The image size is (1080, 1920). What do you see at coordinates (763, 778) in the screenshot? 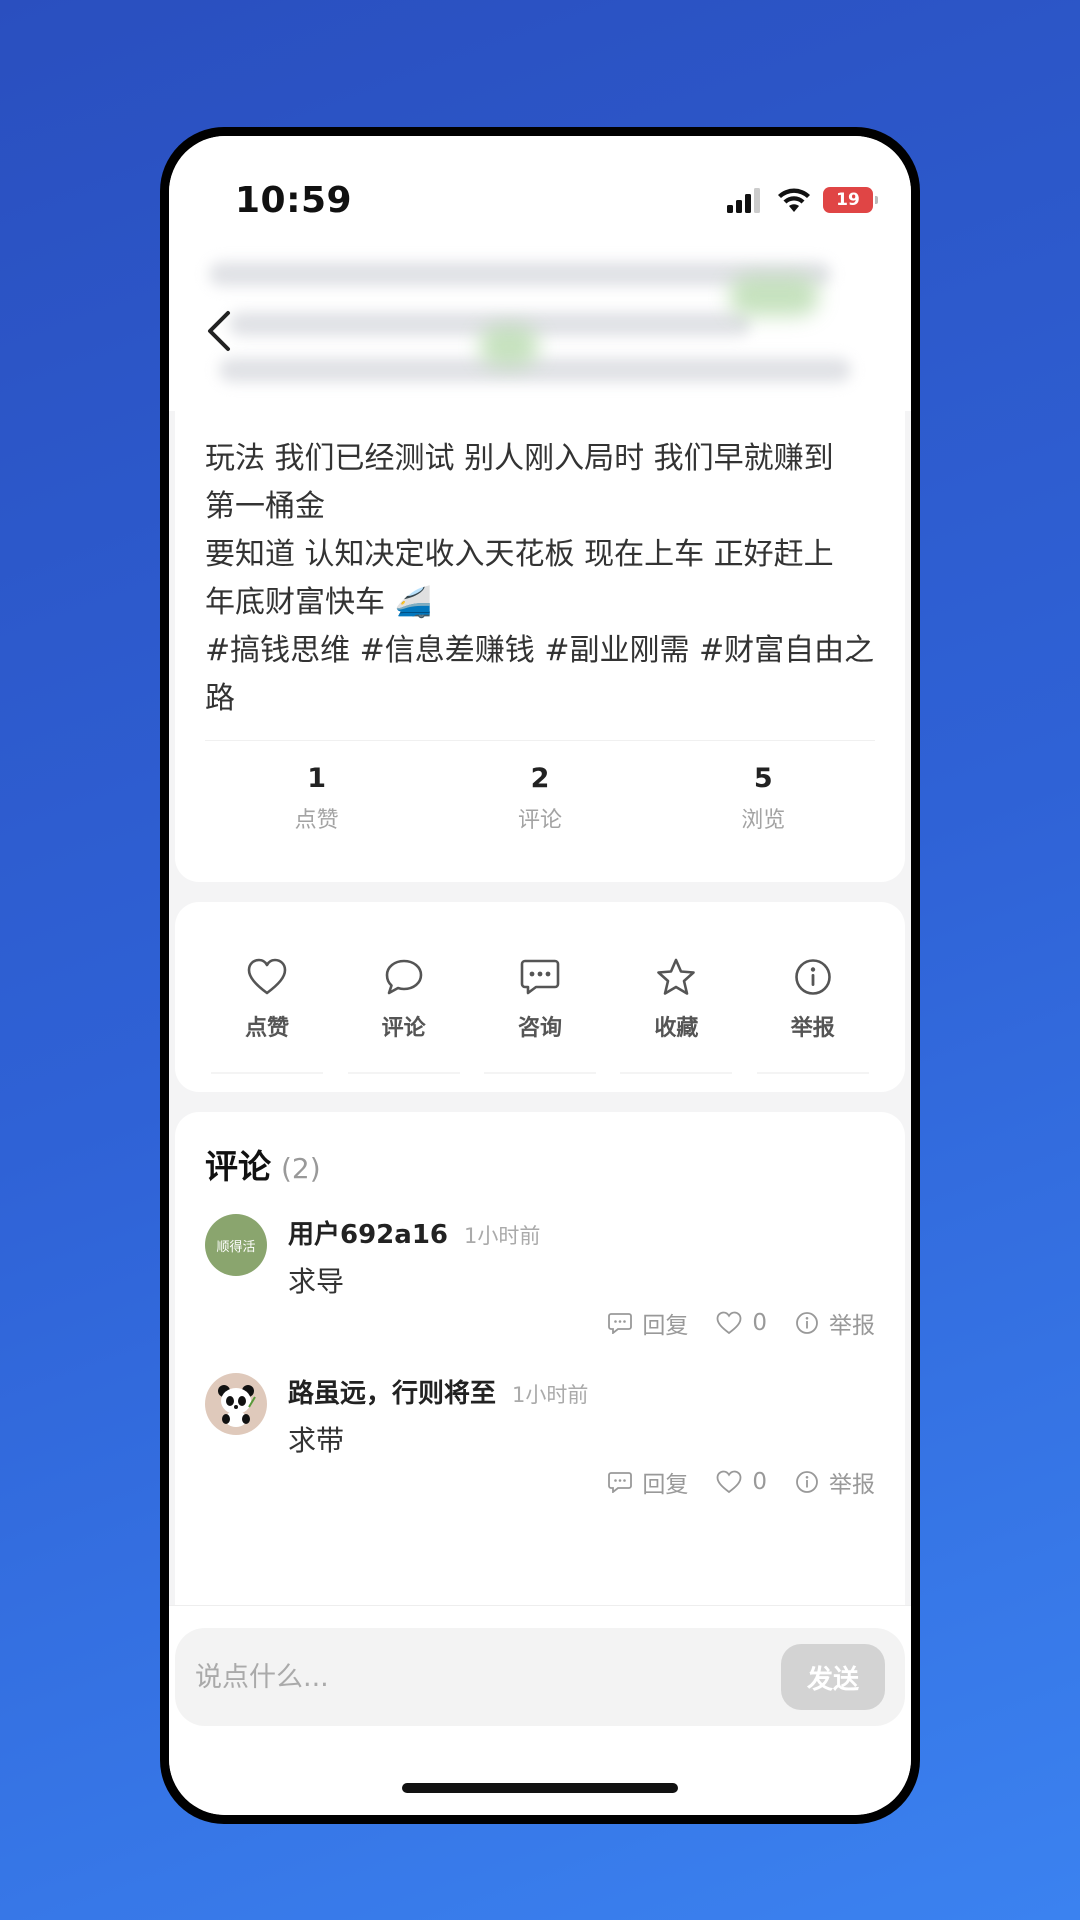
I see `stat-views-value: 5` at bounding box center [763, 778].